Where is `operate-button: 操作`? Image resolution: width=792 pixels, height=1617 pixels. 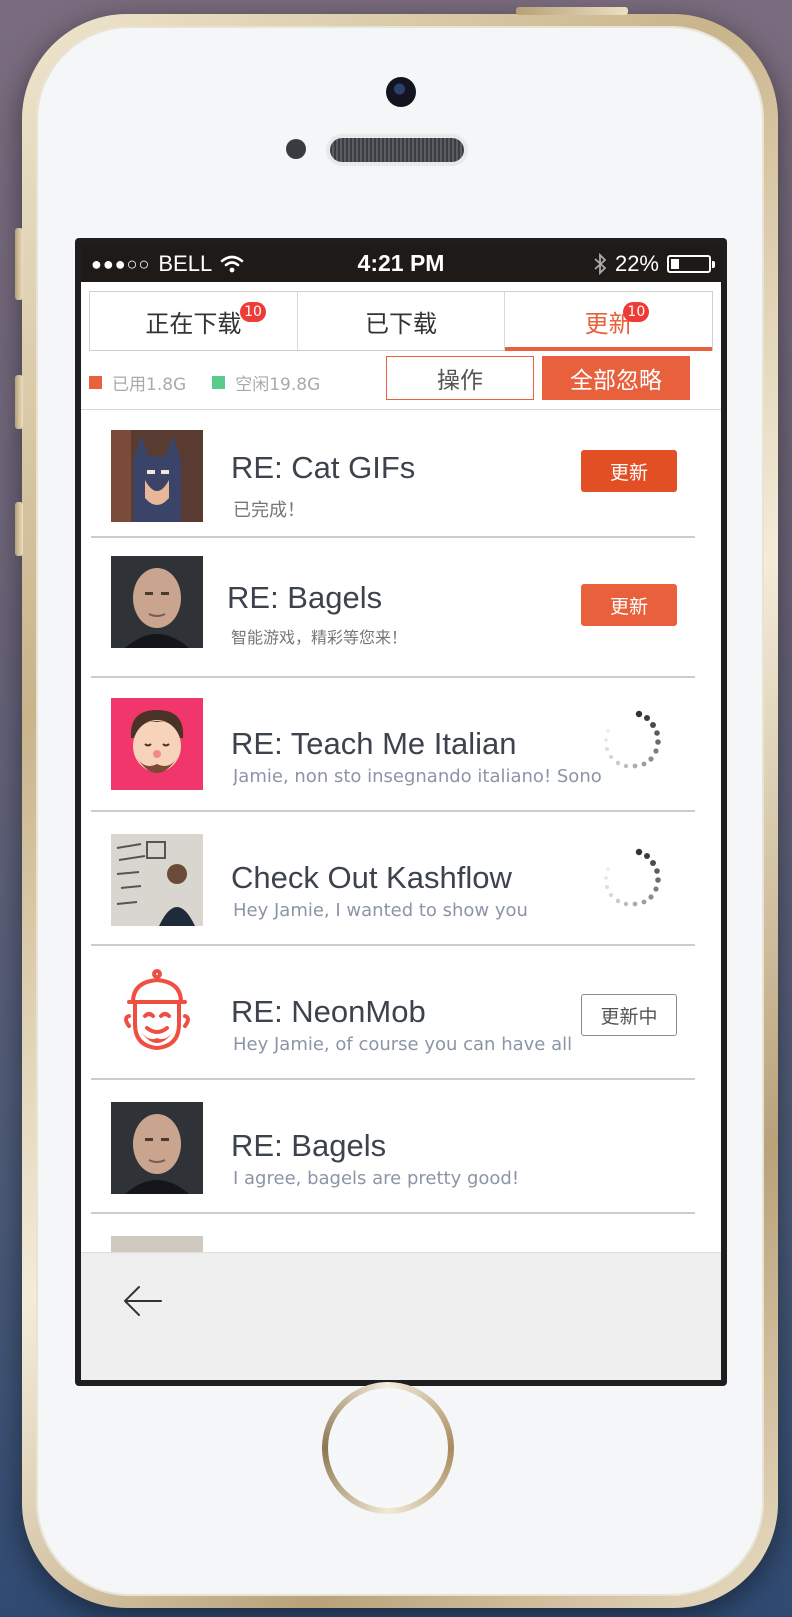 operate-button: 操作 is located at coordinates (460, 378).